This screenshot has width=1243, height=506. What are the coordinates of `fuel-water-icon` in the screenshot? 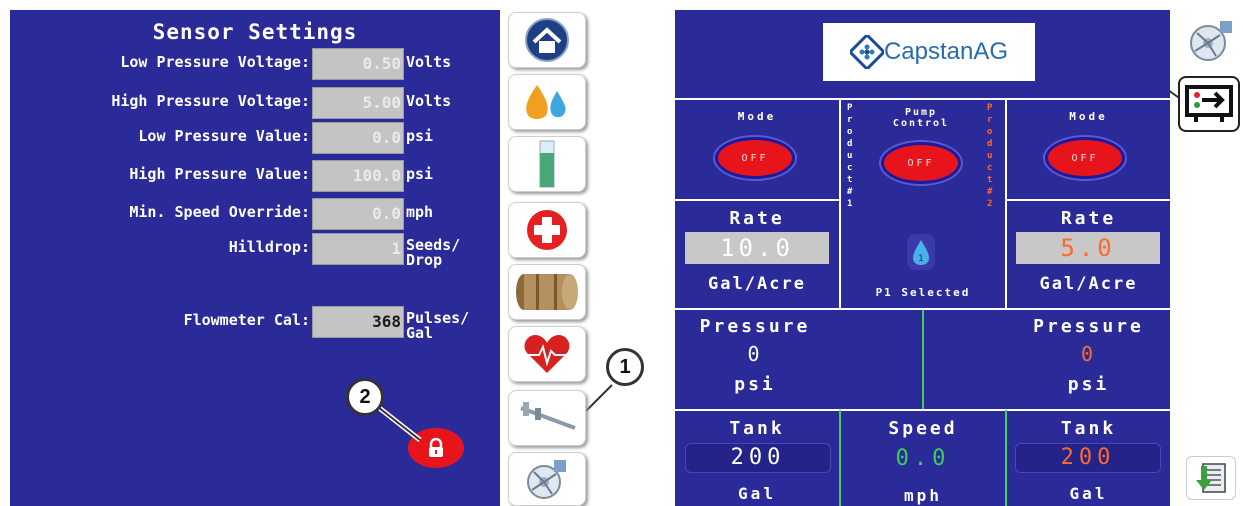 It's located at (546, 102).